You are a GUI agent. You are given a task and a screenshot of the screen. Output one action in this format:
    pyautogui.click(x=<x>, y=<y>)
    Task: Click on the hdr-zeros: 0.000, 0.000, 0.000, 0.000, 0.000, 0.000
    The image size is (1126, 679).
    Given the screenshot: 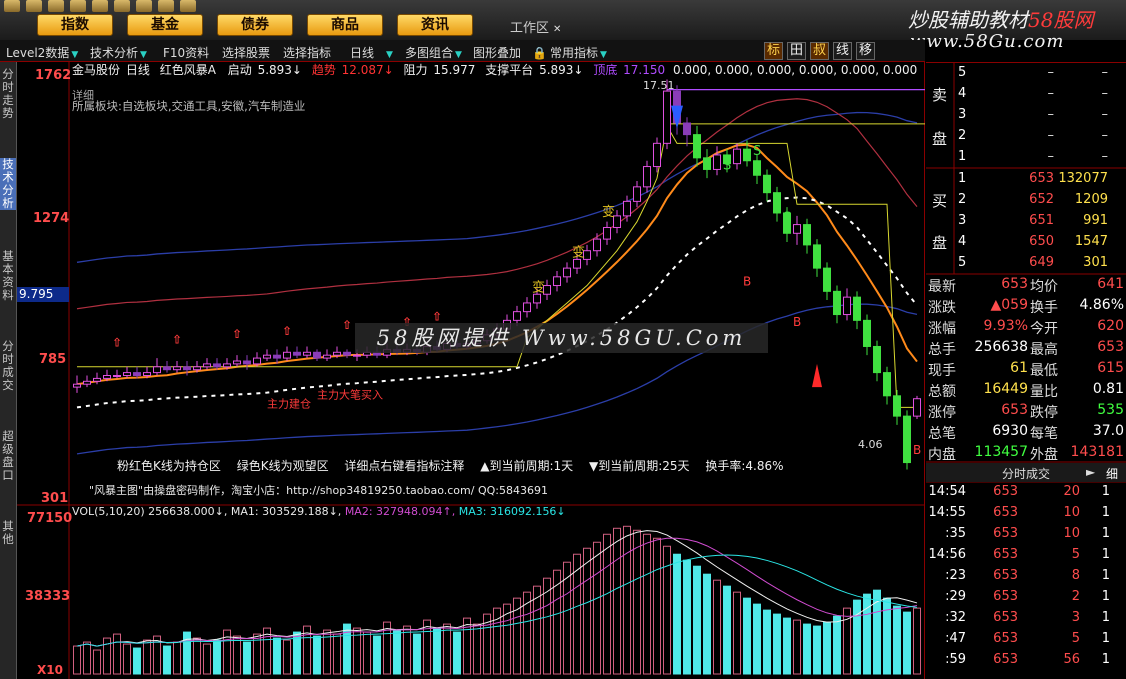 What is the action you would take?
    pyautogui.click(x=795, y=70)
    